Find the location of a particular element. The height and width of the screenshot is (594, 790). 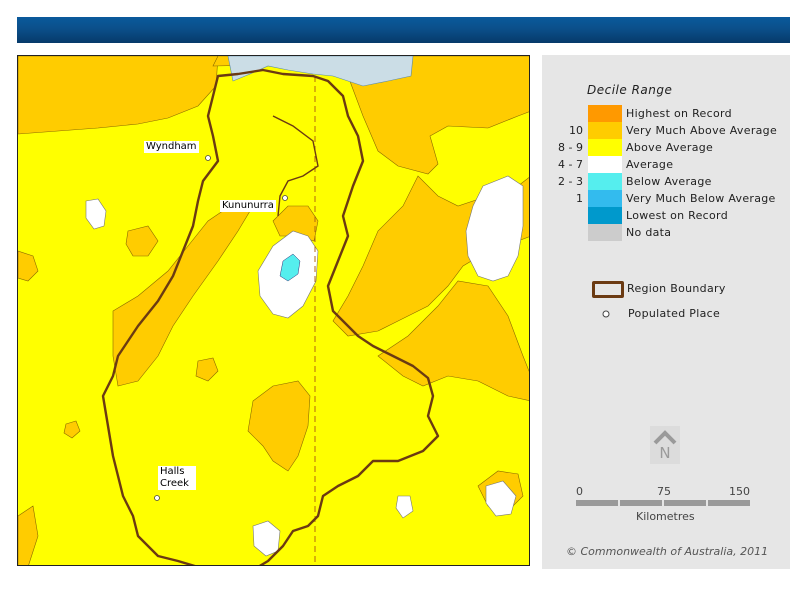

legend-range: 8 - 9 is located at coordinates (570, 147).